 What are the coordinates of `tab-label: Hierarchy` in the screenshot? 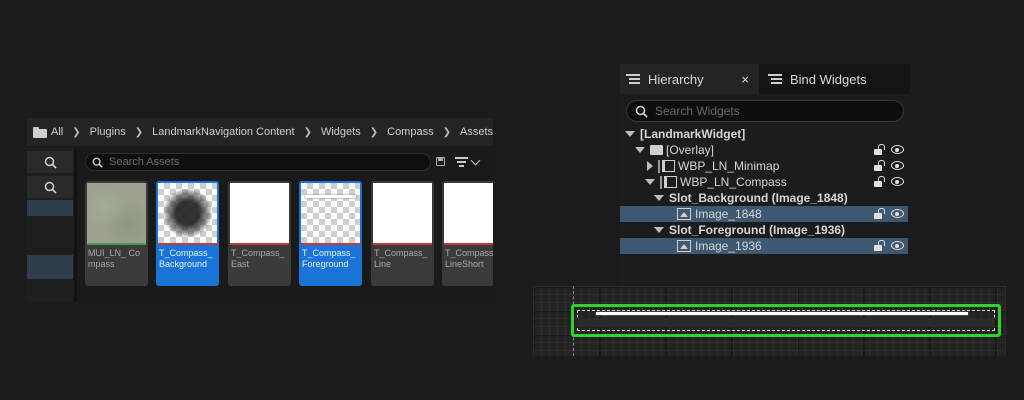 It's located at (676, 79).